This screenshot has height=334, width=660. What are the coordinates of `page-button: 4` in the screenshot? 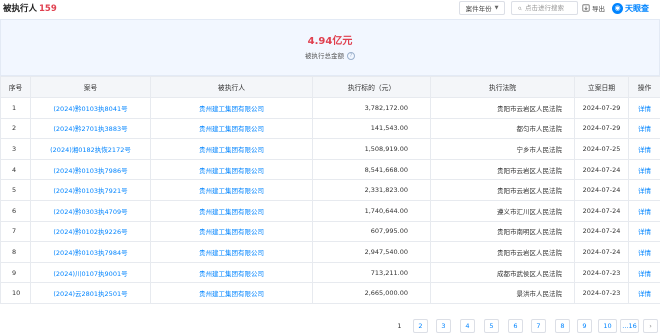 It's located at (467, 326).